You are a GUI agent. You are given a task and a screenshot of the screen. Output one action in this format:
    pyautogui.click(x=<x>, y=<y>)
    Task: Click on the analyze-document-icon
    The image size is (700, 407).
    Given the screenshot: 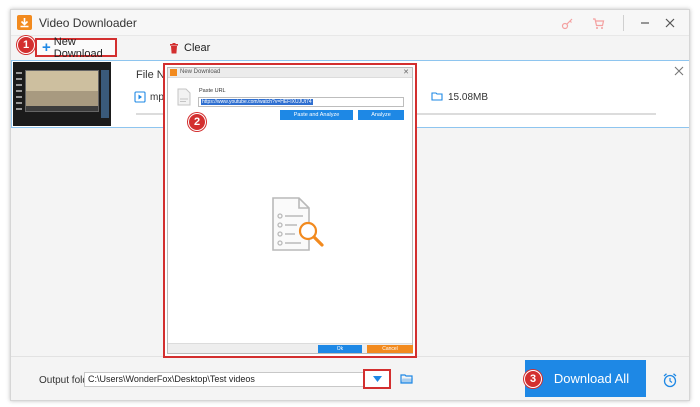 What is the action you would take?
    pyautogui.click(x=298, y=224)
    